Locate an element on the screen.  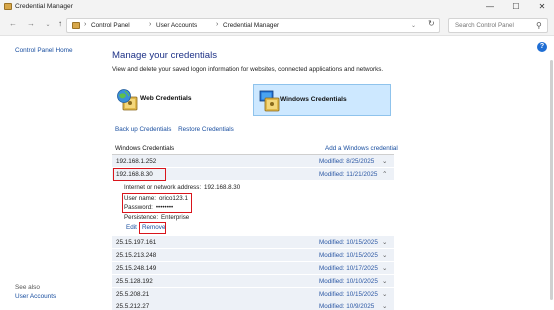
search-placeholder: Search Control Panel is located at coordinates (484, 25).